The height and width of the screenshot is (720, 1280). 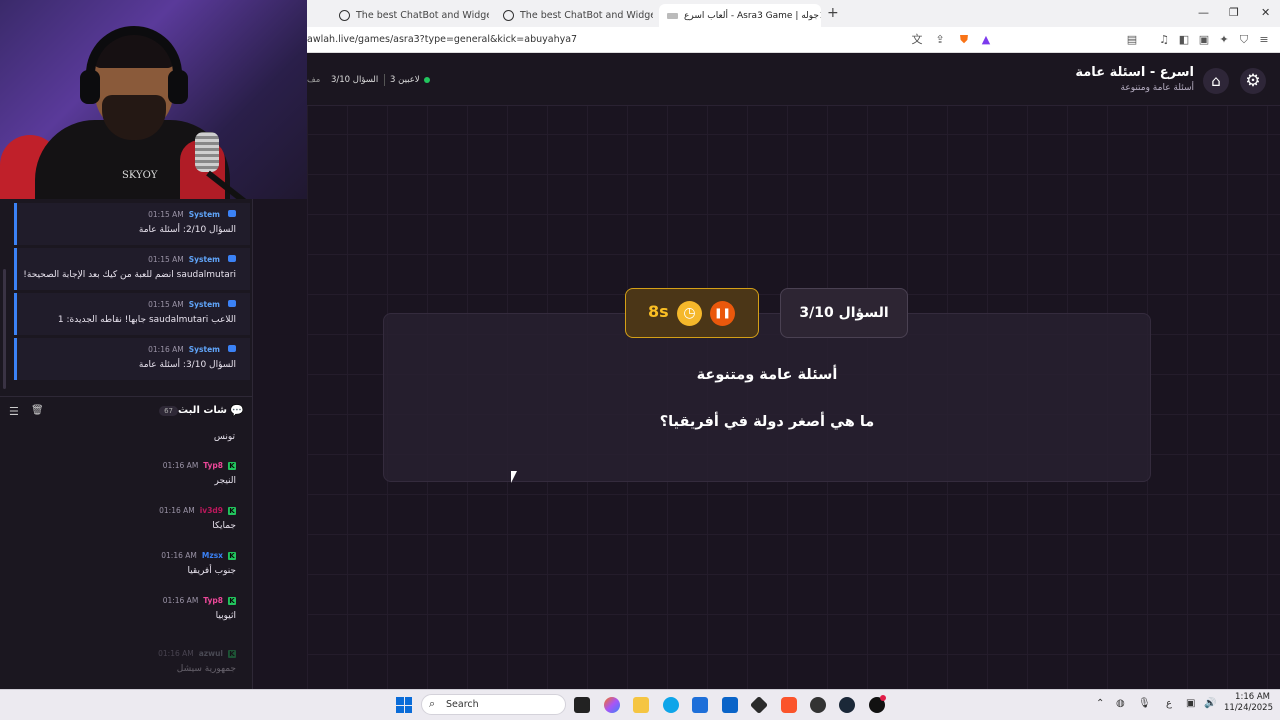 I want to click on clock: 1:16 AM 11/24/2025, so click(x=1248, y=703).